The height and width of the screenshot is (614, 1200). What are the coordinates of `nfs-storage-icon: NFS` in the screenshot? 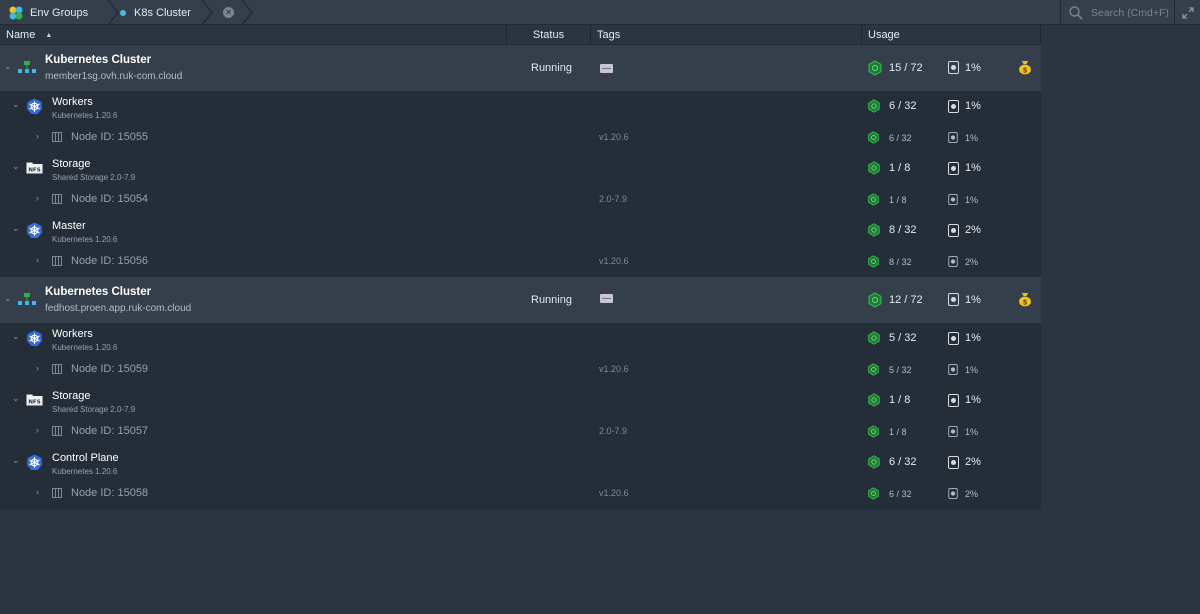 It's located at (34, 168).